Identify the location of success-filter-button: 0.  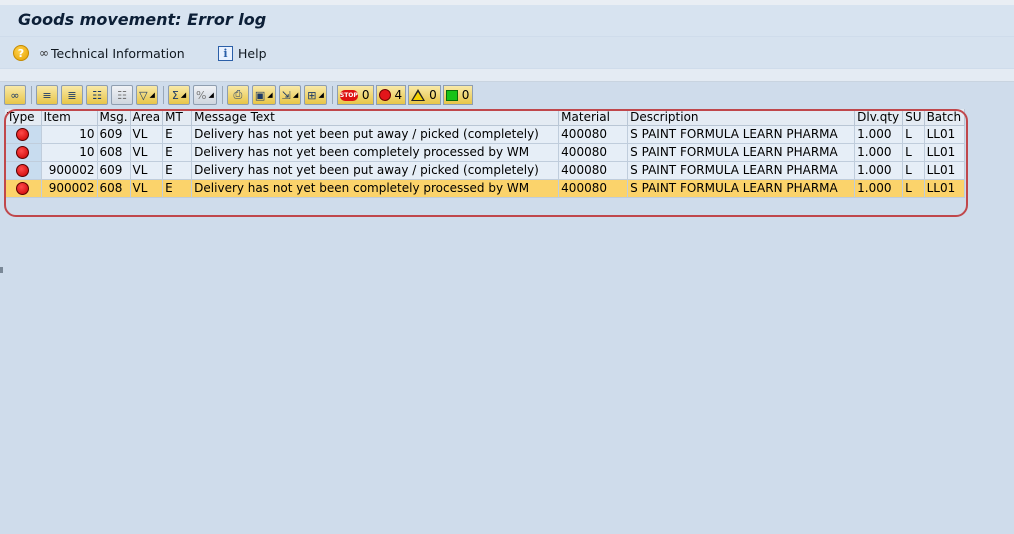
(458, 95).